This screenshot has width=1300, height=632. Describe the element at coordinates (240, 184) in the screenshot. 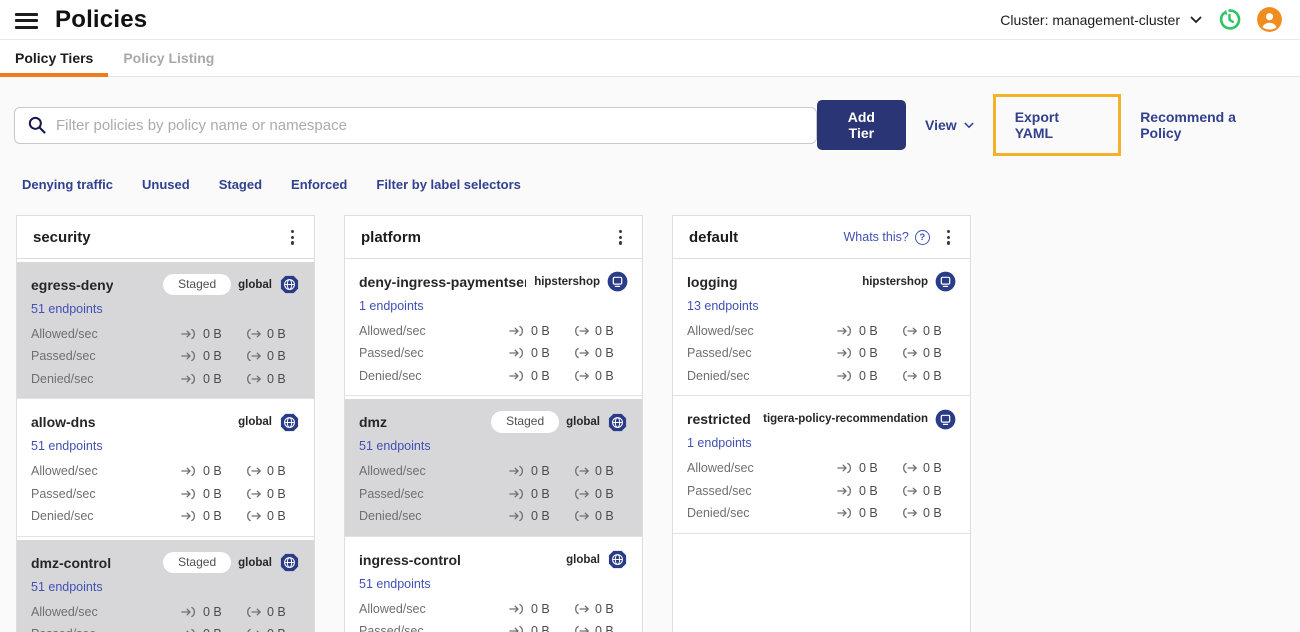

I see `filter-staged: Staged` at that location.